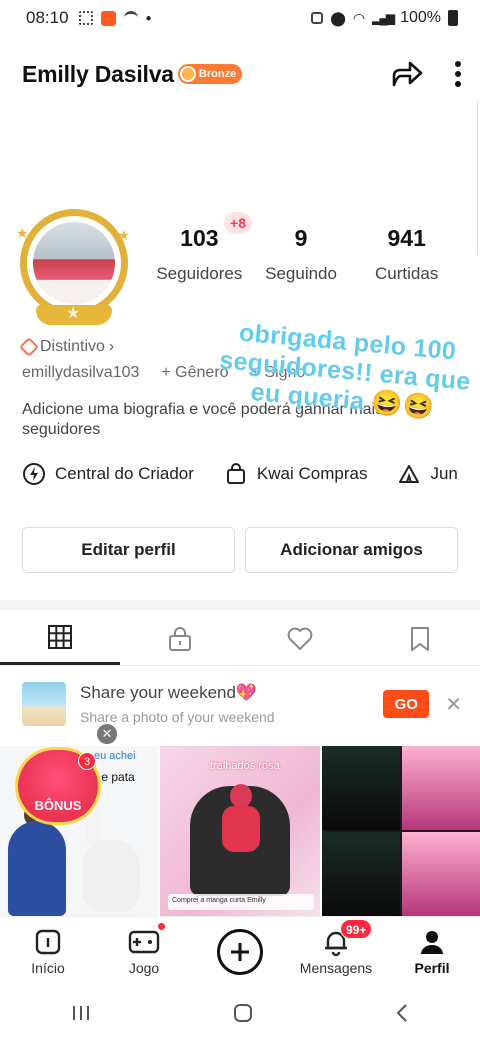 The width and height of the screenshot is (480, 1040). What do you see at coordinates (144, 941) in the screenshot?
I see `gamepad-icon` at bounding box center [144, 941].